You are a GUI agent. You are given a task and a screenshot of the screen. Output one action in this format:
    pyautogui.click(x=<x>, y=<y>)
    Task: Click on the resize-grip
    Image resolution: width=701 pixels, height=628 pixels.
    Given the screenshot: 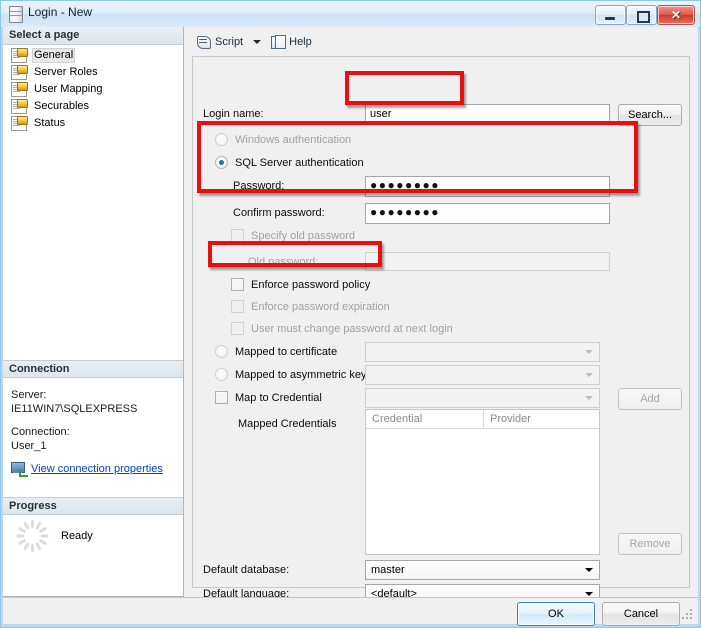 What is the action you would take?
    pyautogui.click(x=688, y=615)
    